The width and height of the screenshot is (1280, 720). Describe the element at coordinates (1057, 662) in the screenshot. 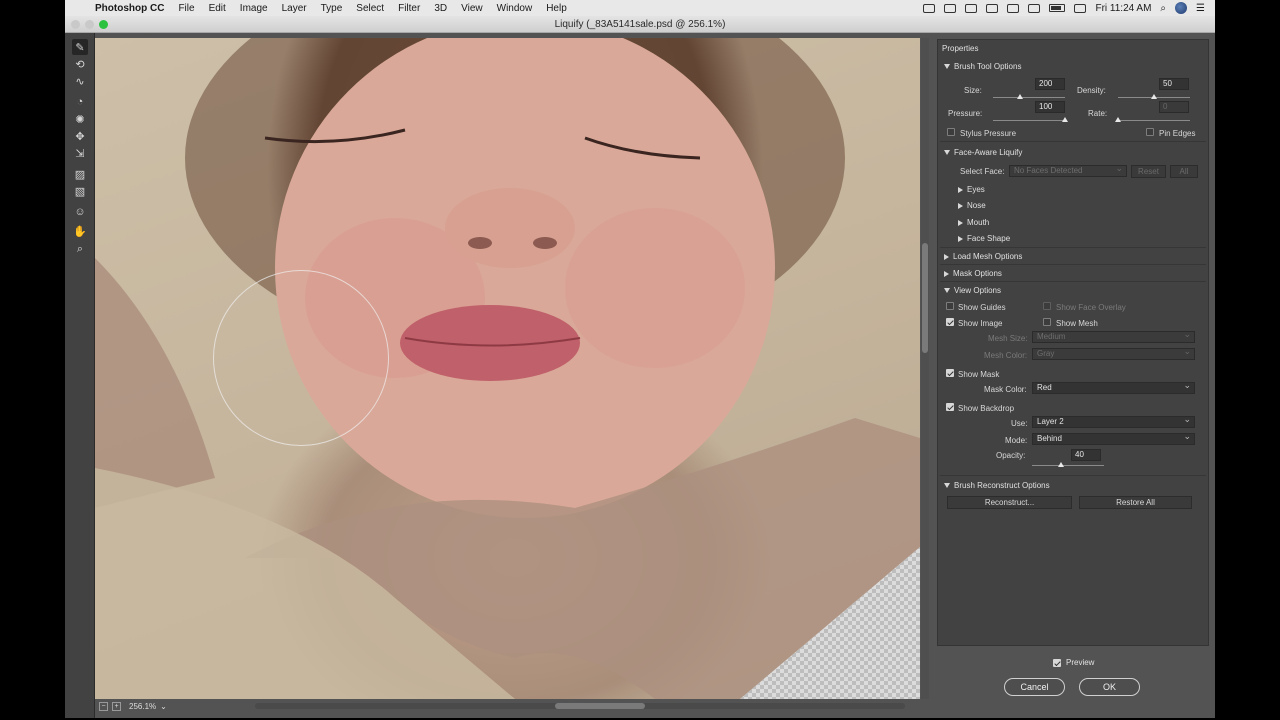

I see `preview-checkbox` at that location.